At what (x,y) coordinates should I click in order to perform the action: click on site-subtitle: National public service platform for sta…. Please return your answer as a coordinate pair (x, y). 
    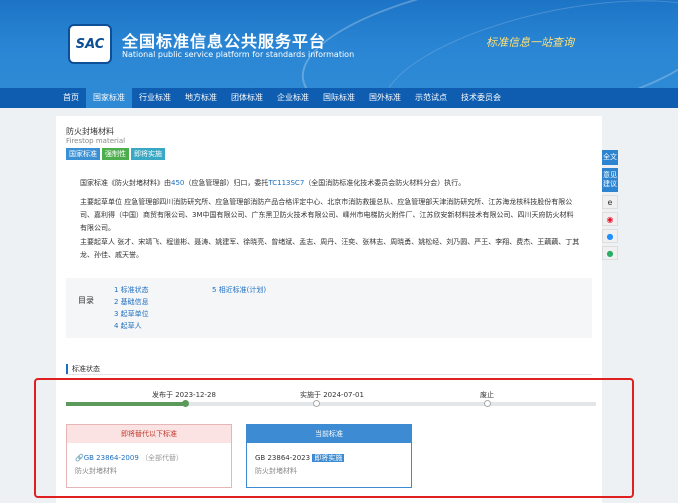
    Looking at the image, I should click on (238, 54).